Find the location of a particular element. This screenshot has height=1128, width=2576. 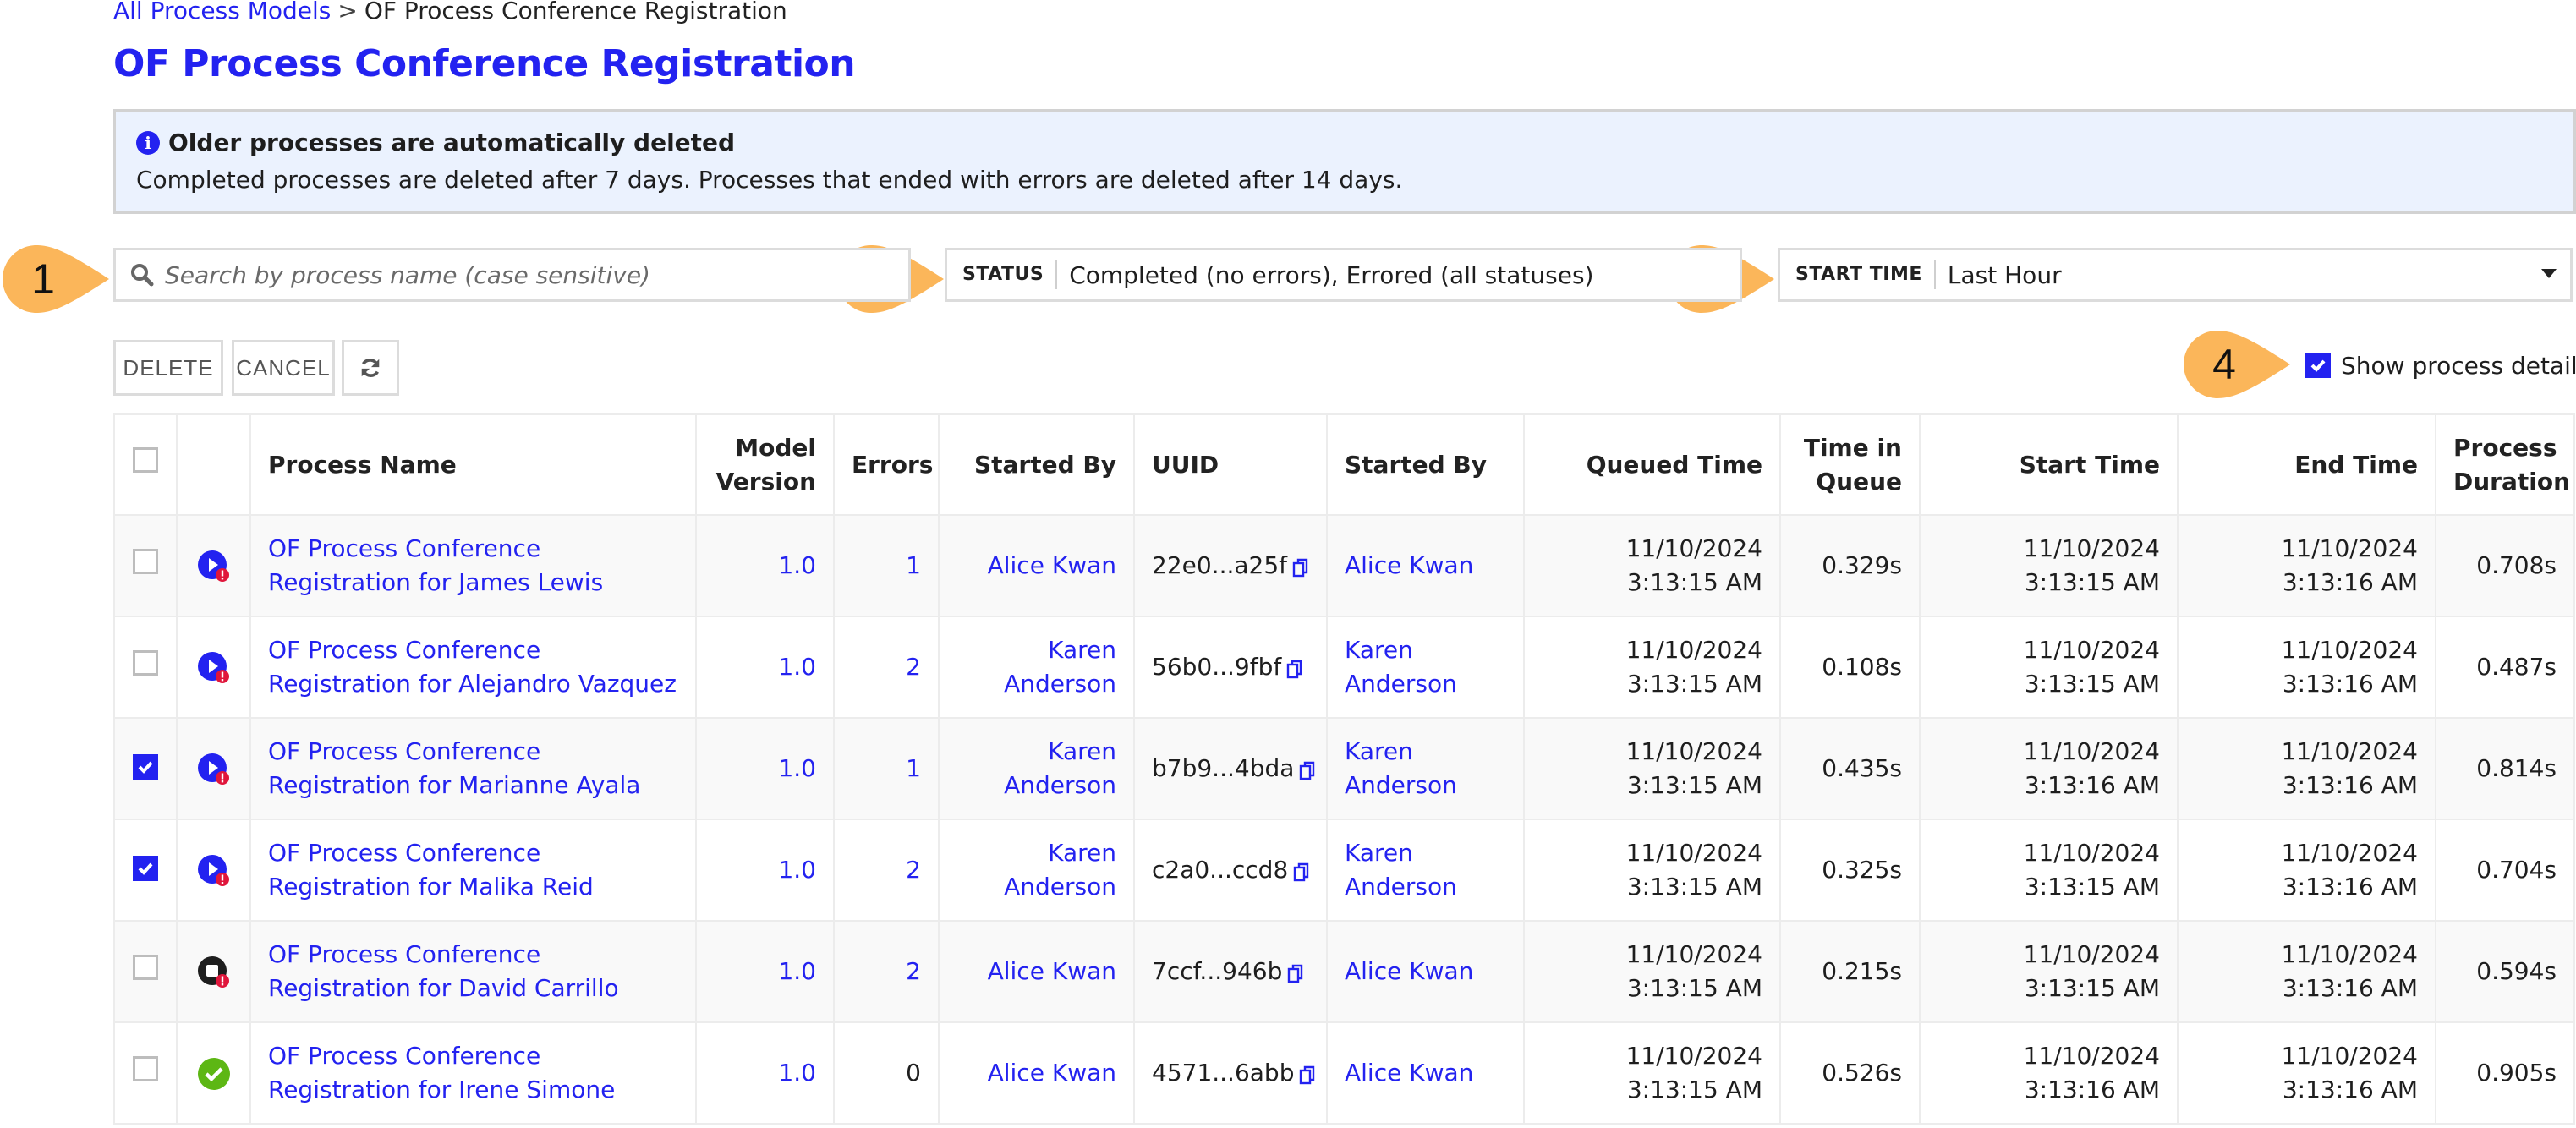

errors-cell: 2 is located at coordinates (886, 667).